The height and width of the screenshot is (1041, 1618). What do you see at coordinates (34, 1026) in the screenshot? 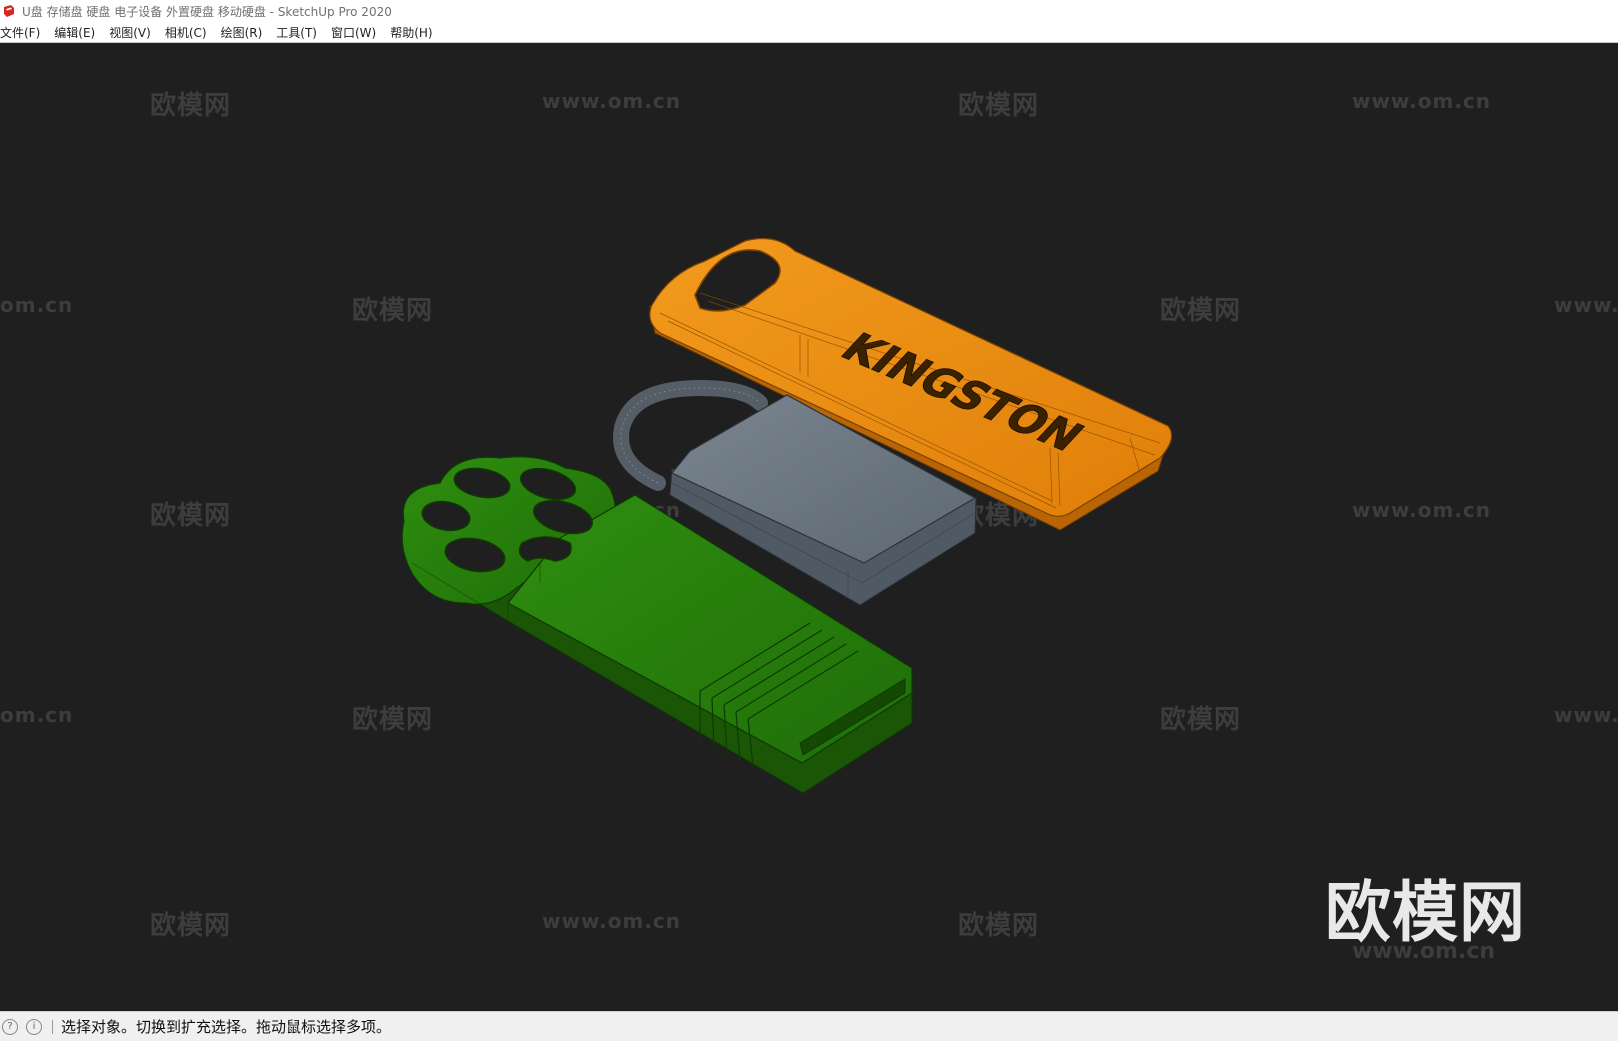
I see `info-icon: i` at bounding box center [34, 1026].